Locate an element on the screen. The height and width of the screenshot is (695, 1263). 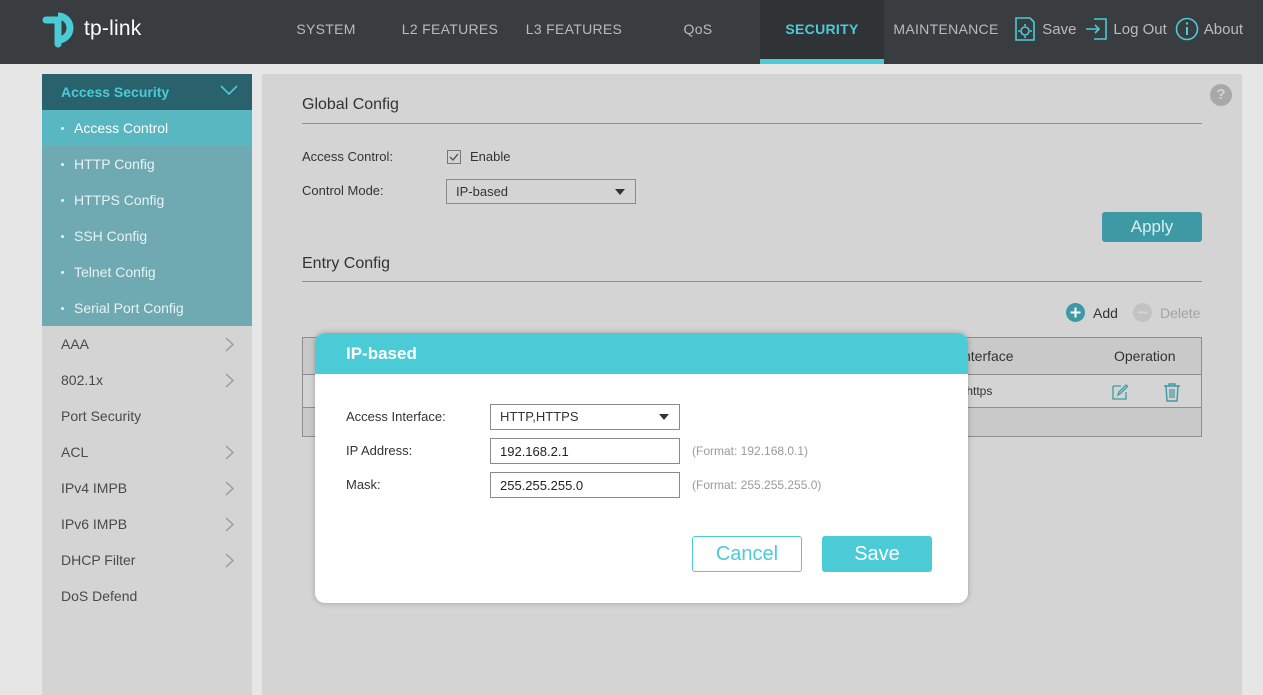
nav-l3-features: L3 FEATURES is located at coordinates (574, 32).